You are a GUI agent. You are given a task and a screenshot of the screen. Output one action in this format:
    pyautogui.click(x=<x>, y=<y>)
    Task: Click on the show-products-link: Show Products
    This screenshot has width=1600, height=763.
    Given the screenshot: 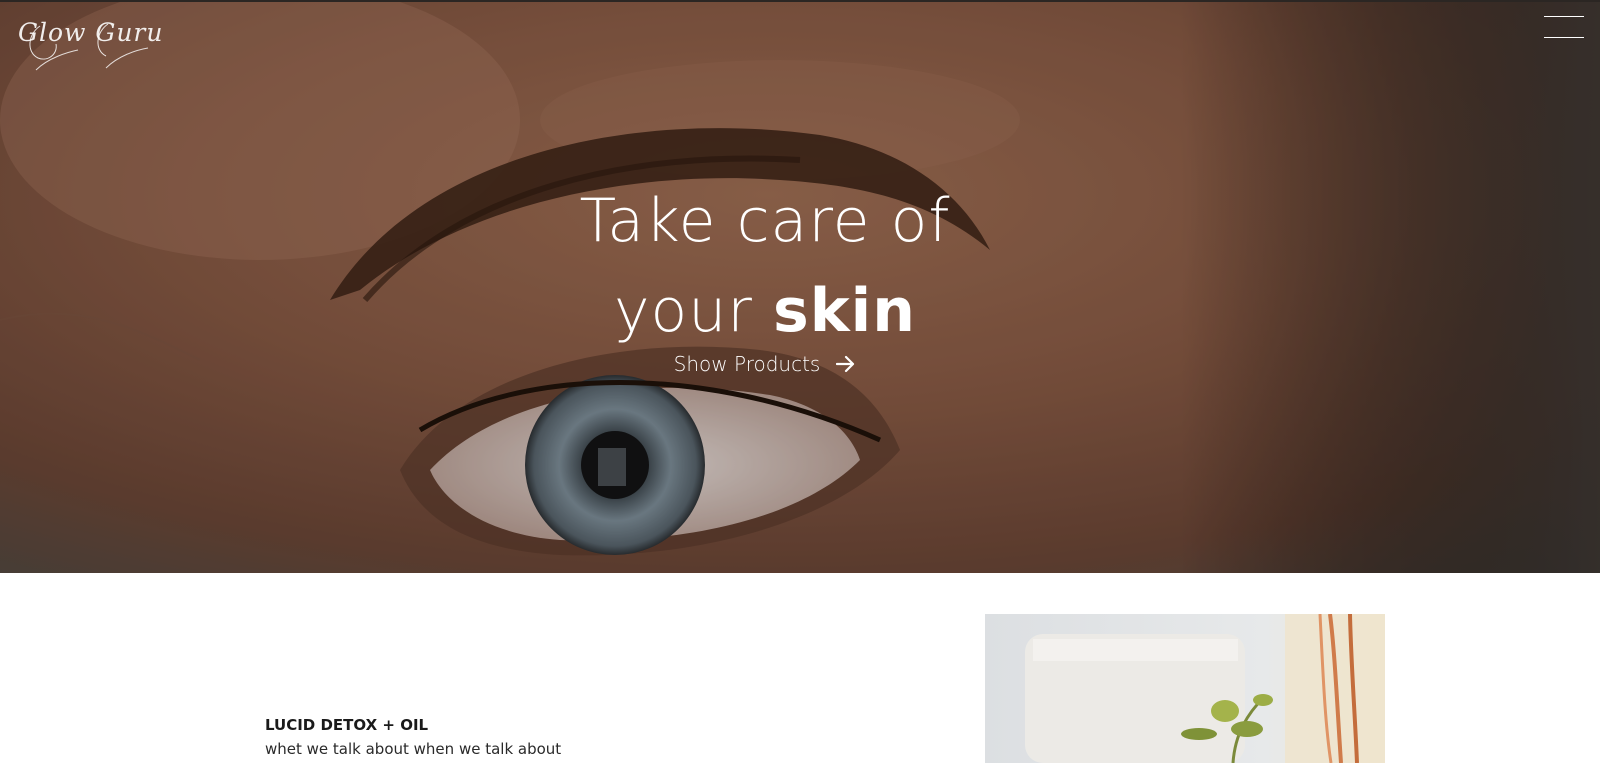 What is the action you would take?
    pyautogui.click(x=765, y=364)
    